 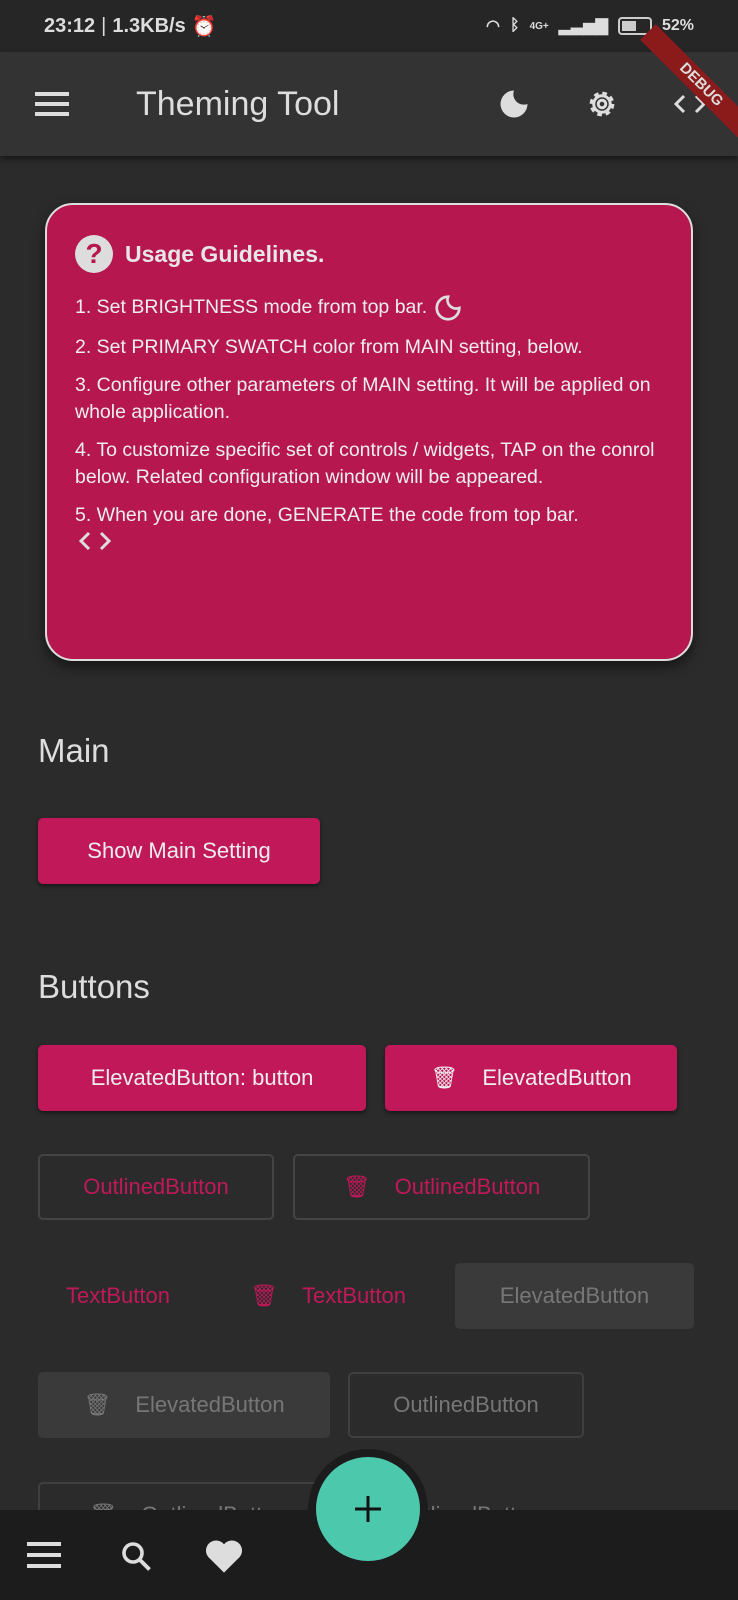 What do you see at coordinates (202, 1078) in the screenshot?
I see `elevated-button: ElevatedButton: button` at bounding box center [202, 1078].